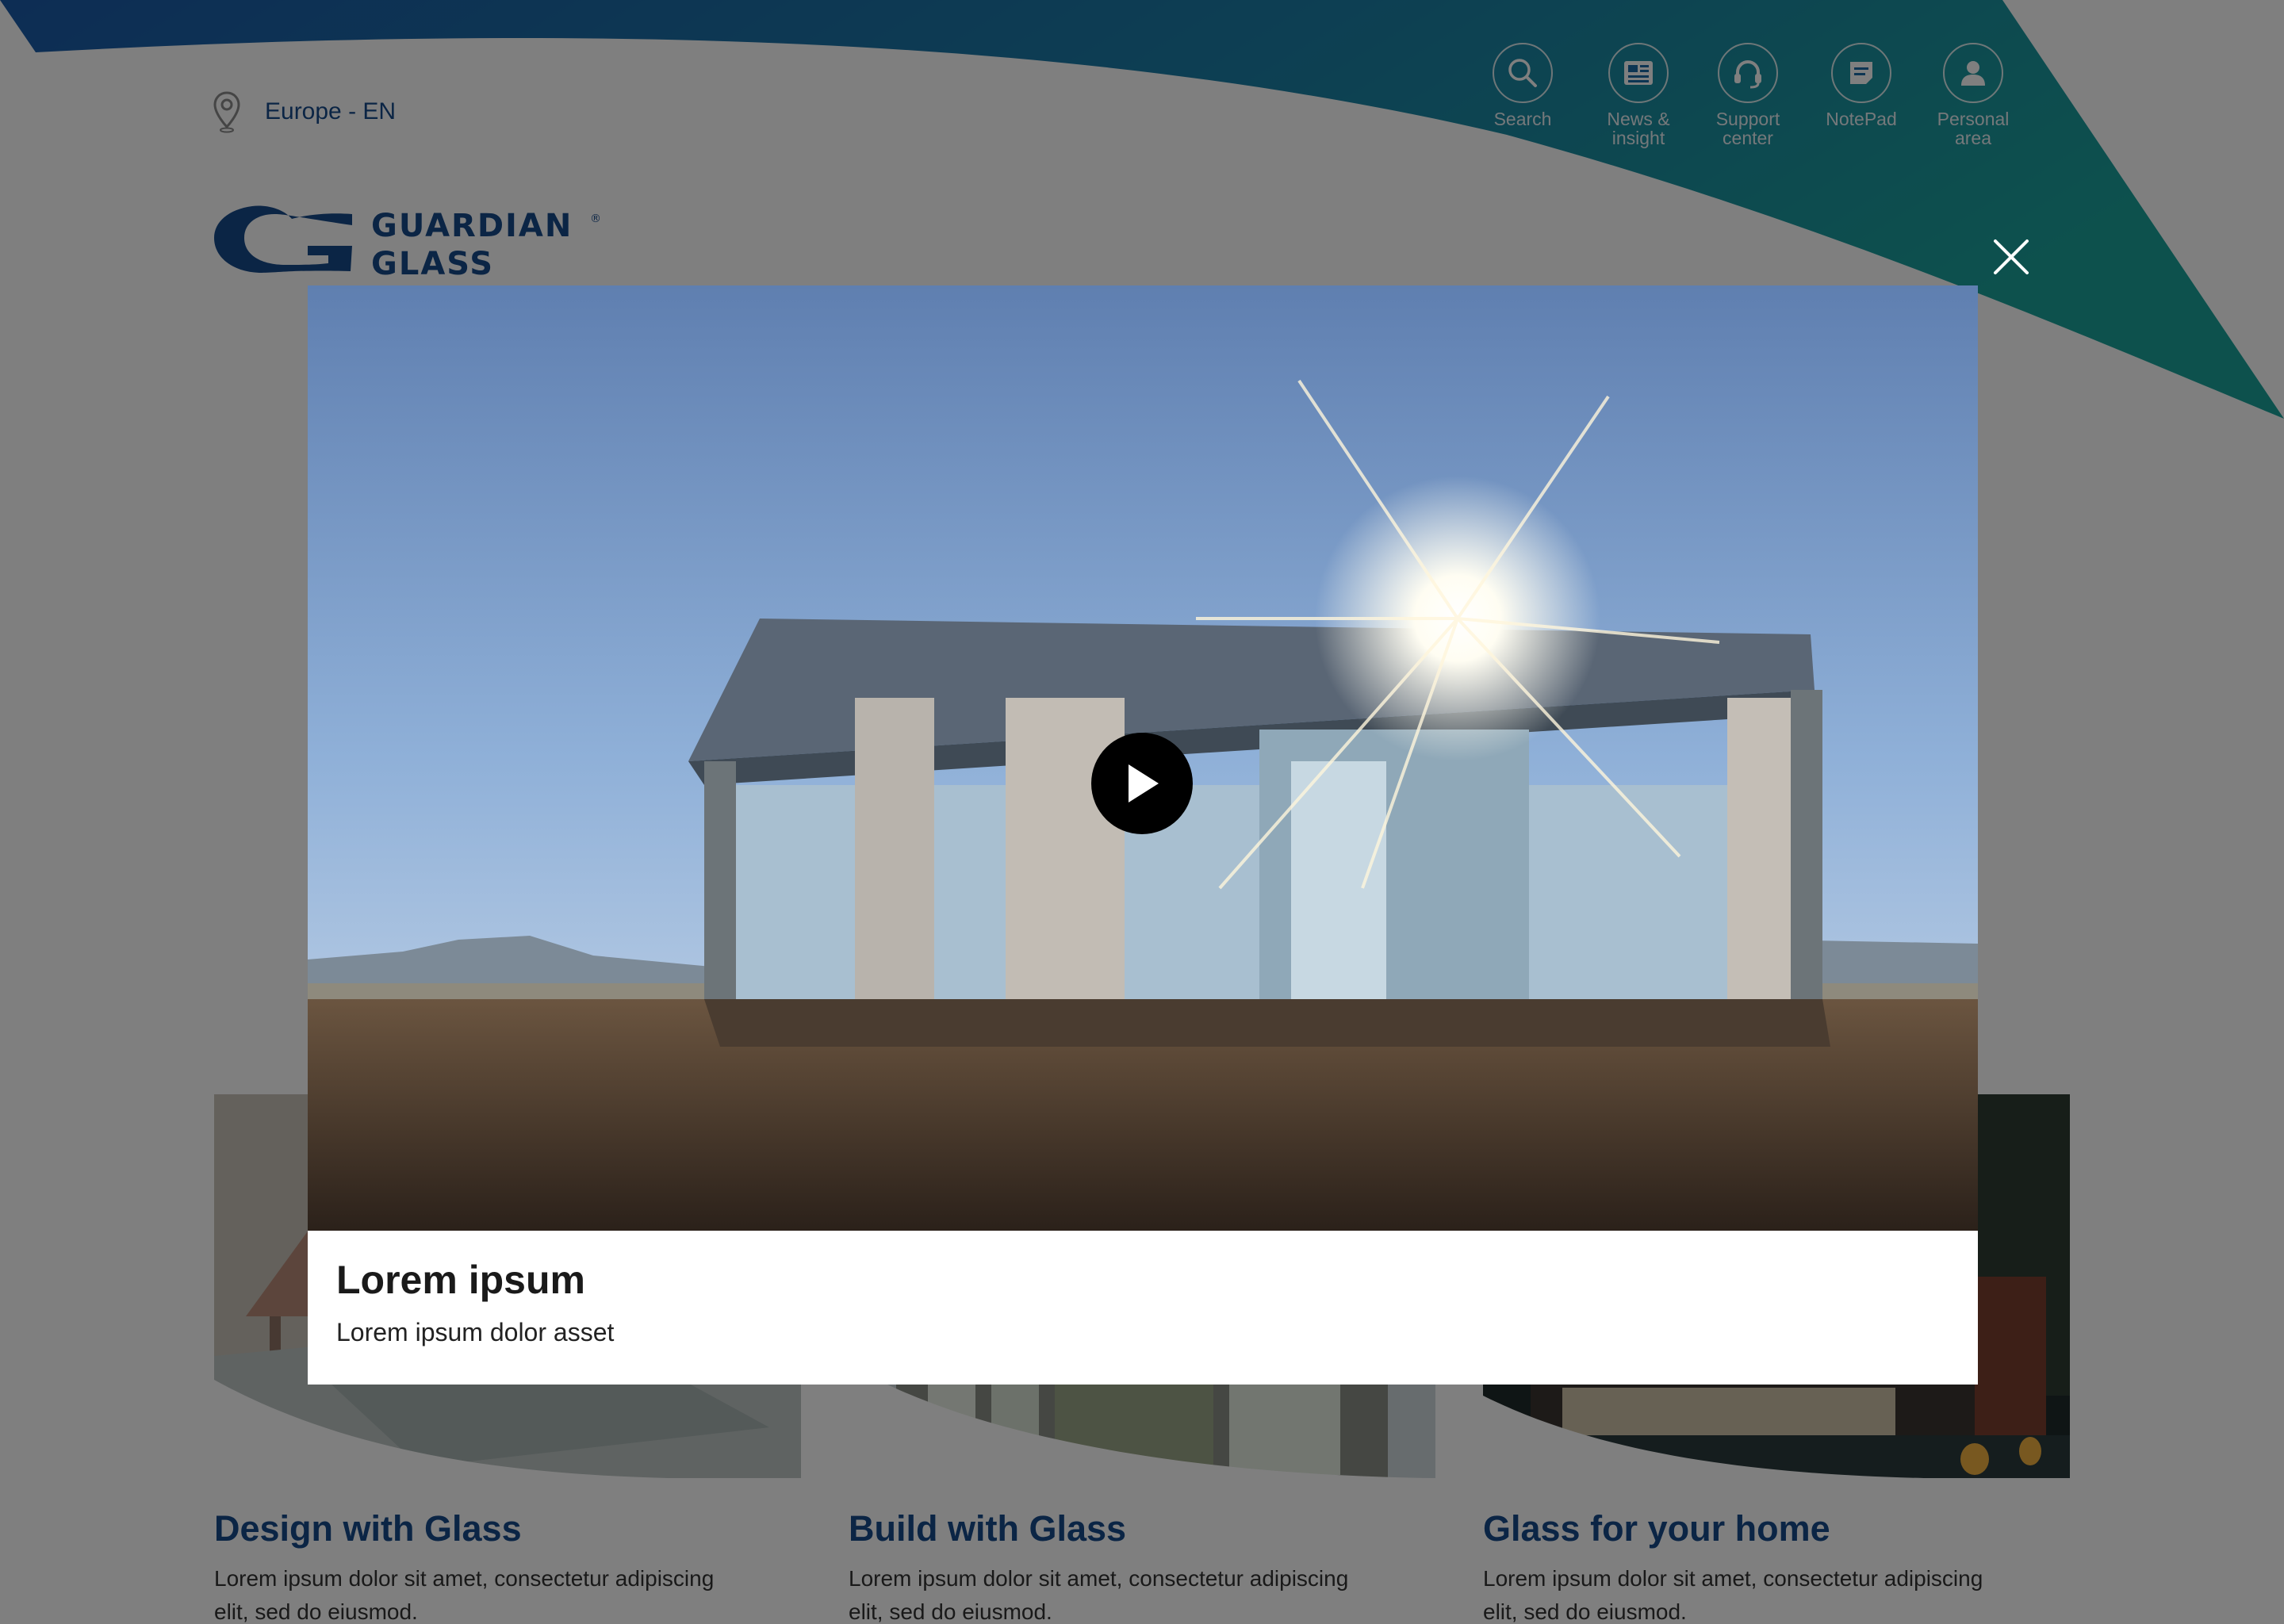 The image size is (2284, 1624). Describe the element at coordinates (2011, 257) in the screenshot. I see `close-icon` at that location.